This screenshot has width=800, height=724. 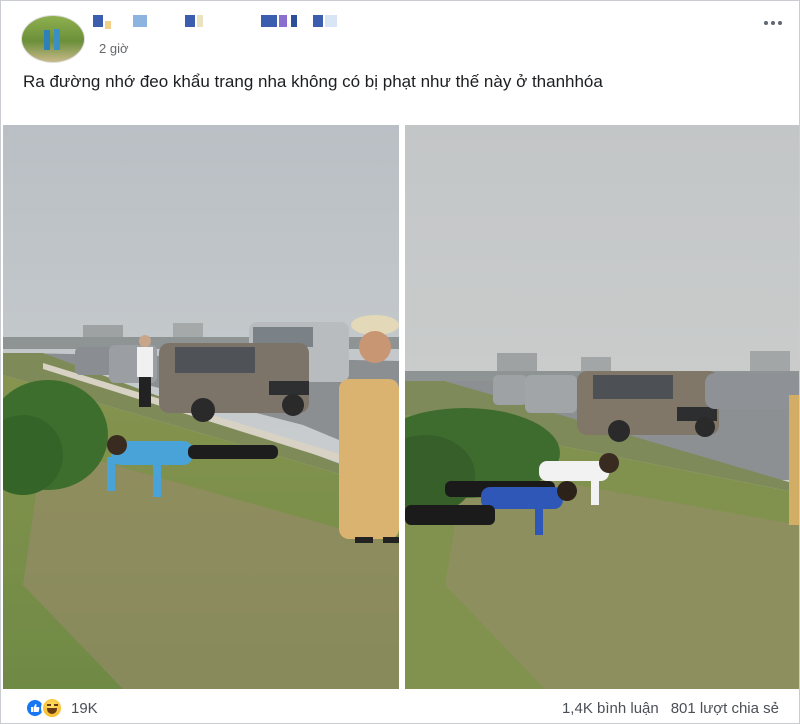 What do you see at coordinates (114, 48) in the screenshot?
I see `post-time: 2 giờ` at bounding box center [114, 48].